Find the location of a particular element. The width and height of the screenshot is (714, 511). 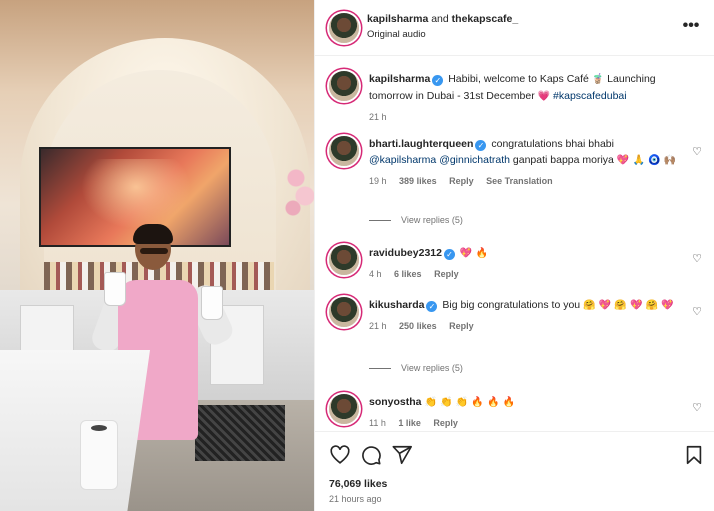

person-sunglasses is located at coordinates (154, 251).